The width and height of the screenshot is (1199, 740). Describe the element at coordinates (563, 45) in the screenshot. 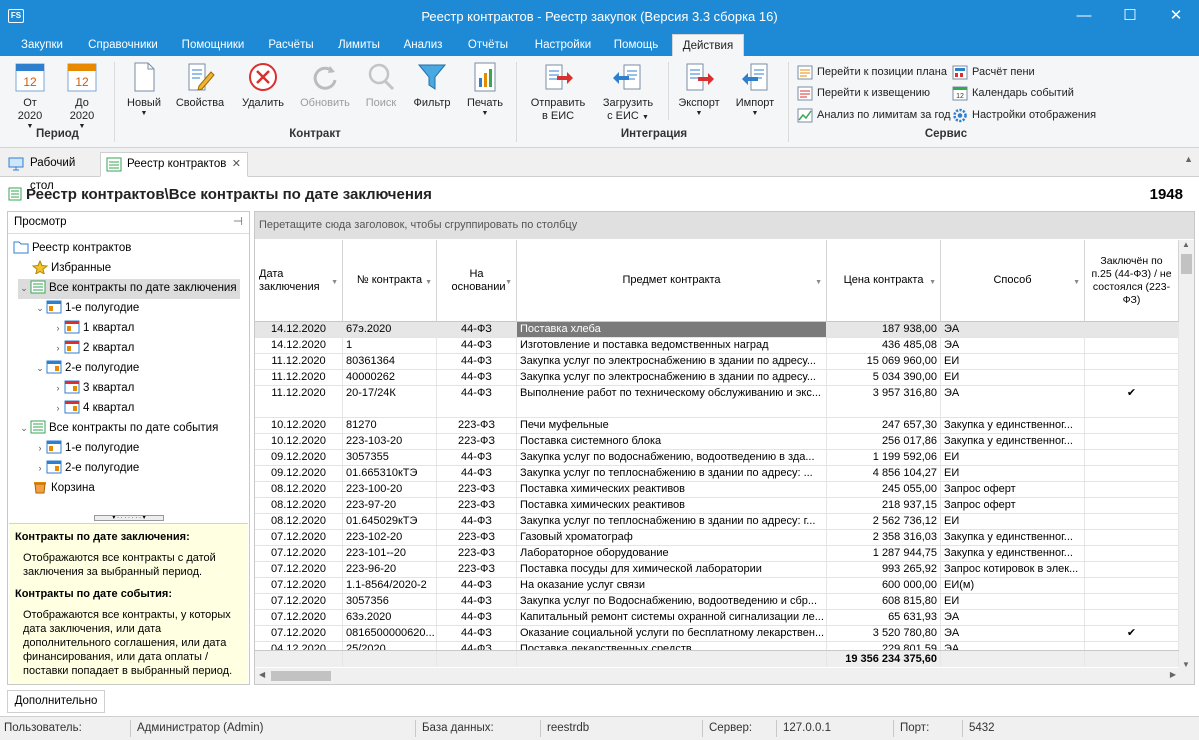

I see `menu-settings: Настройки` at that location.